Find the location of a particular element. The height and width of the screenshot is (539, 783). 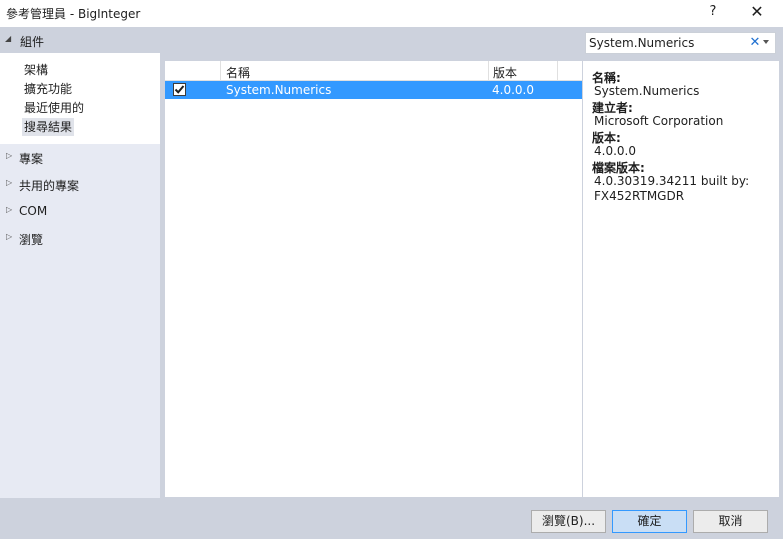

close-icon: ✕ is located at coordinates (755, 43).